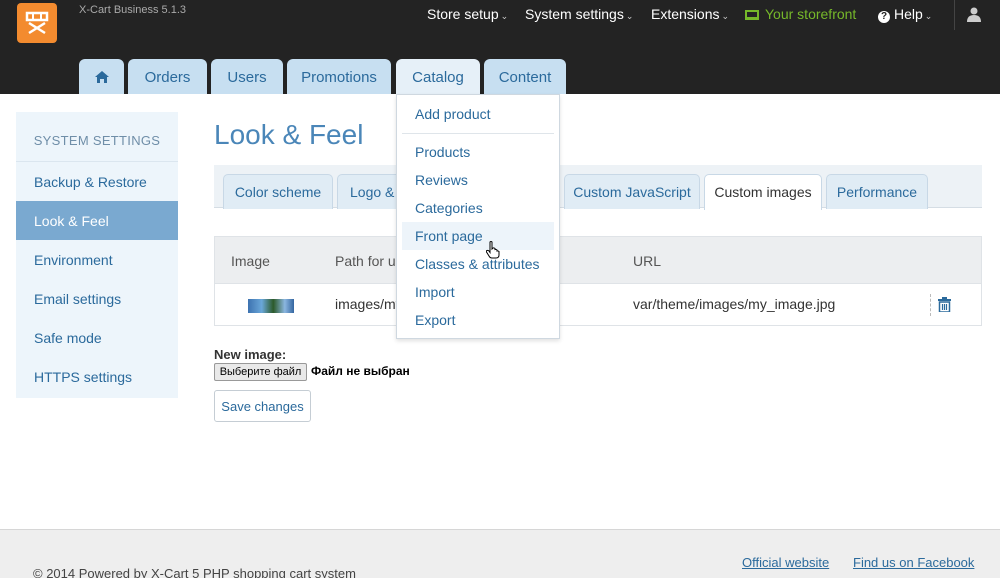 The width and height of the screenshot is (1000, 578). I want to click on menu-label: System settings, so click(574, 14).